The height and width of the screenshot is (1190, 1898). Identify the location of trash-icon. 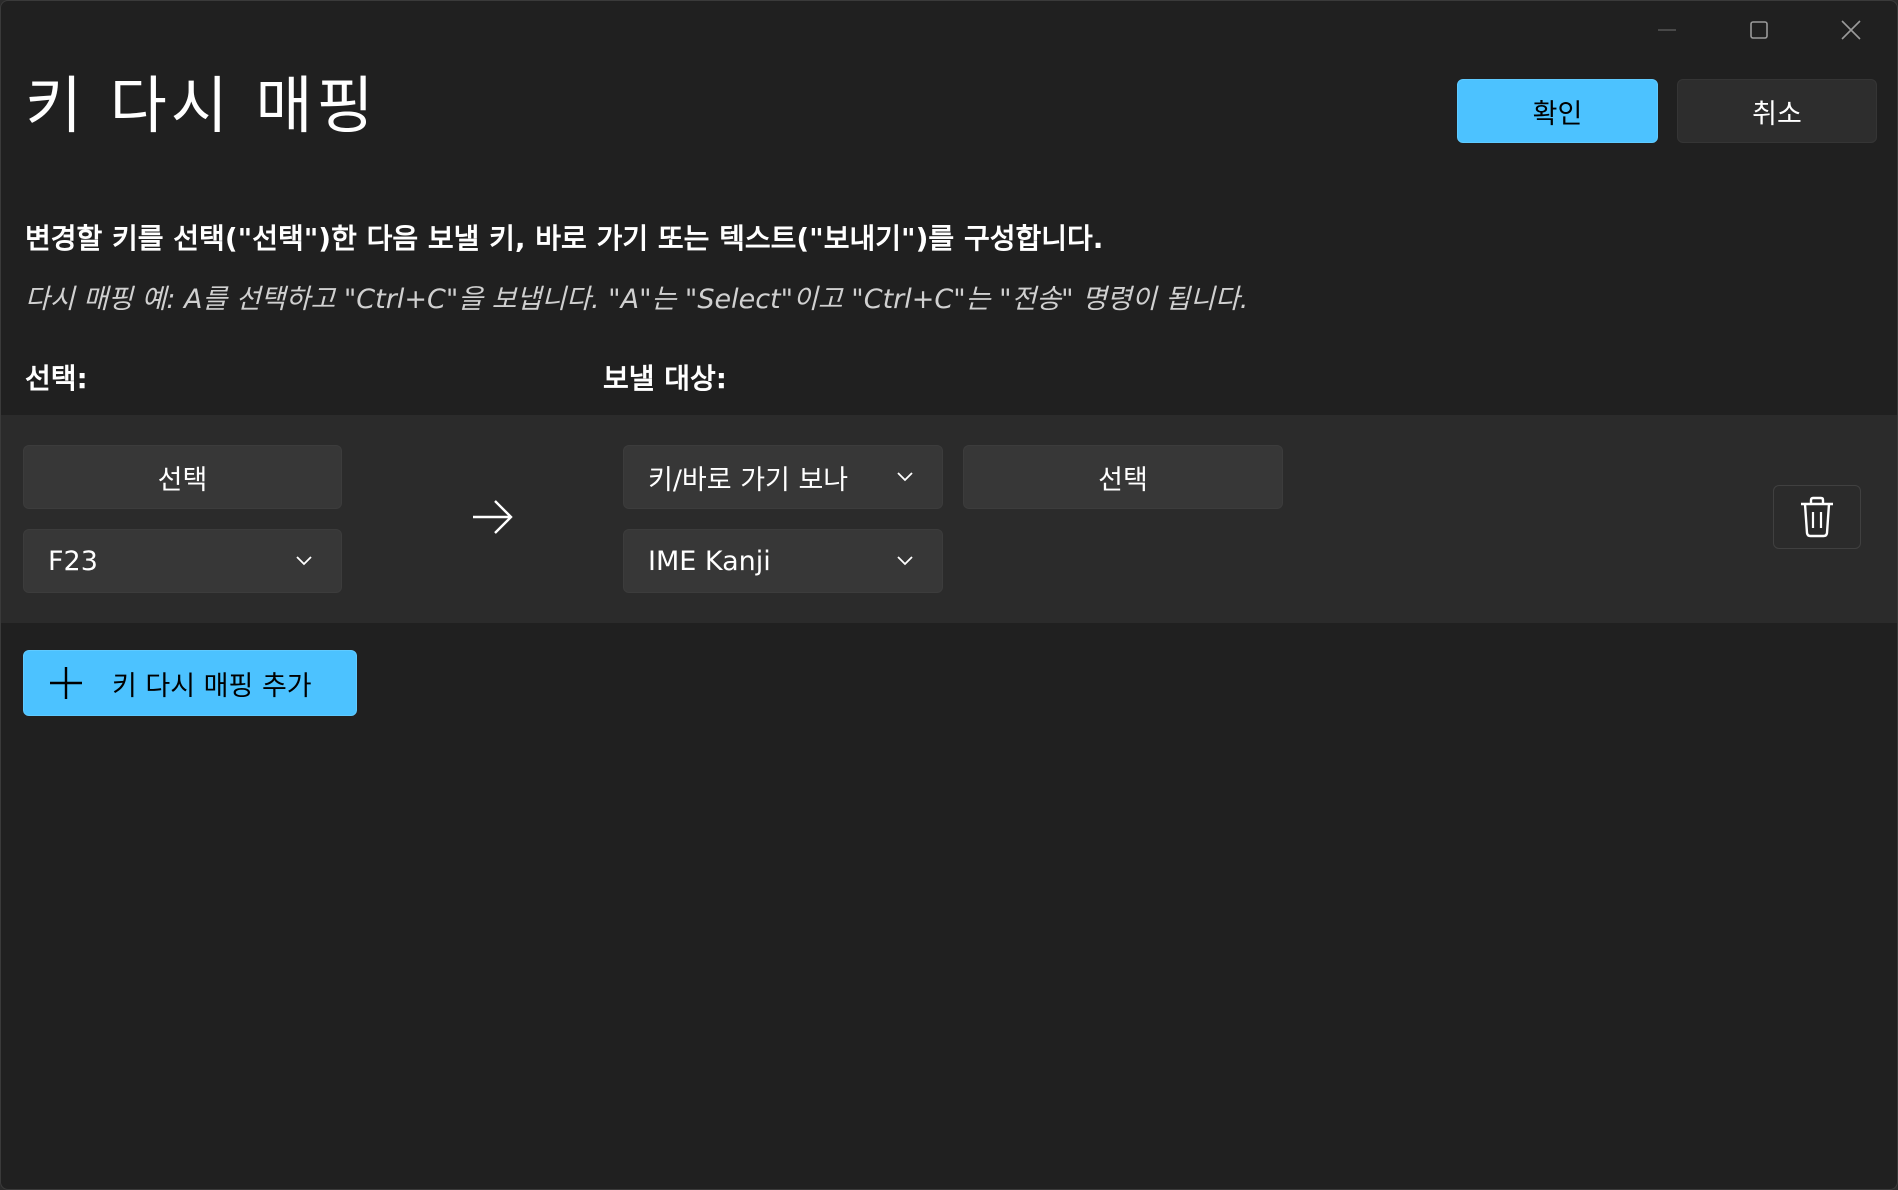
(1817, 517).